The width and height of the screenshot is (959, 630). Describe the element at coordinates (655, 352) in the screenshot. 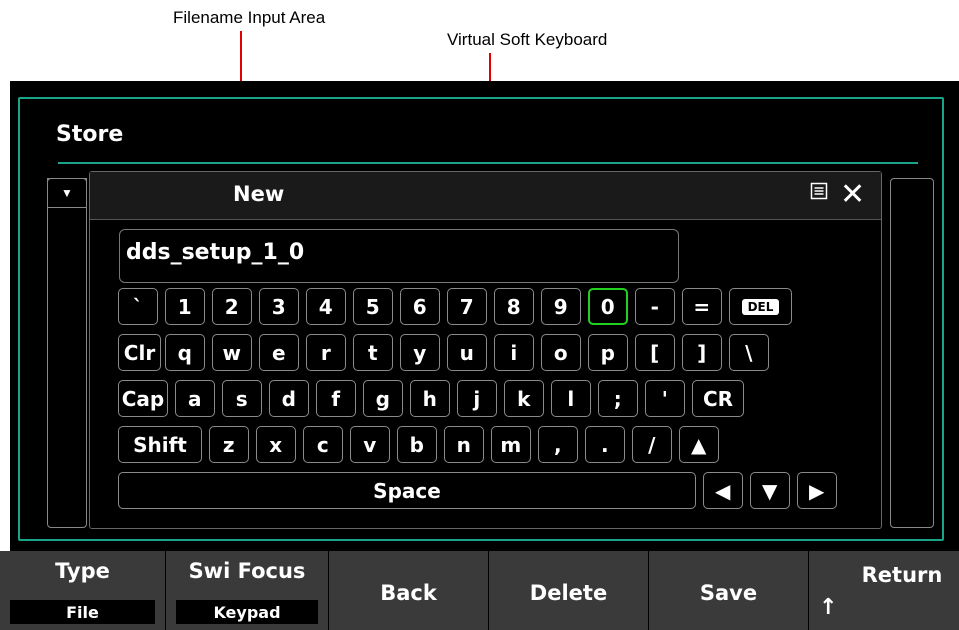

I see `keyboard-key: [` at that location.